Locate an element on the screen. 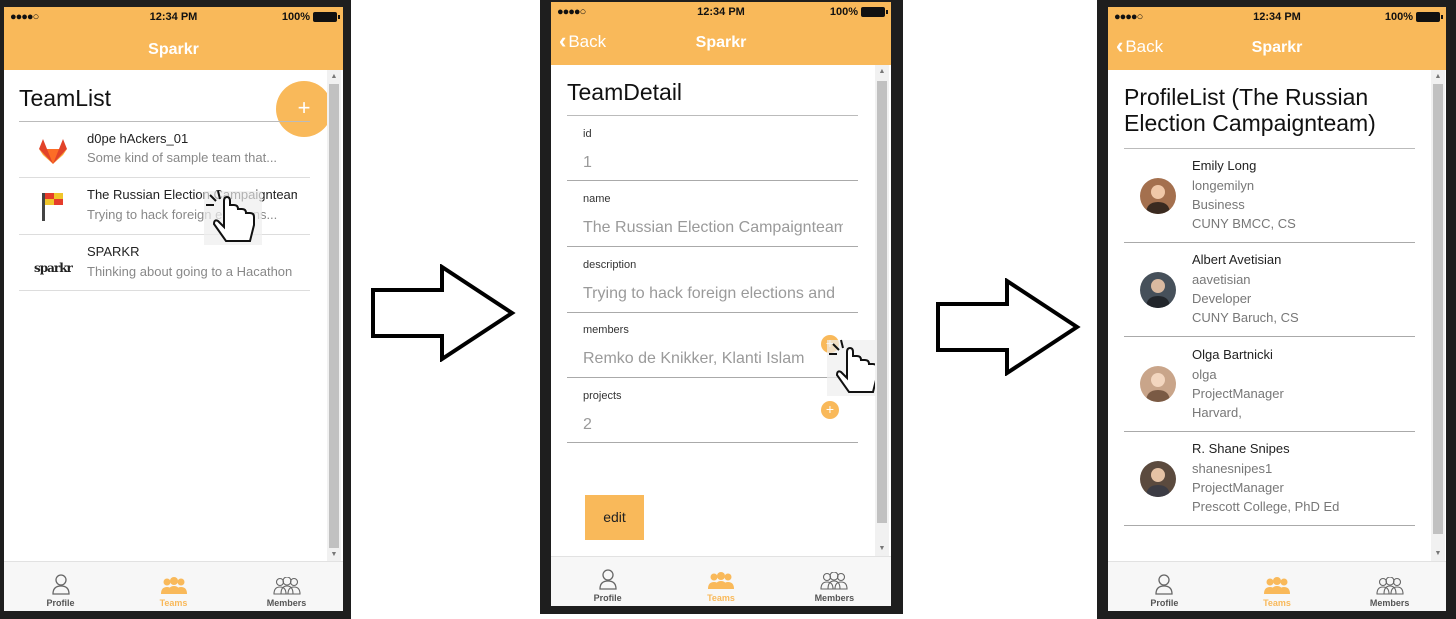 Image resolution: width=1456 pixels, height=619 pixels. field-value-name: The Russian Election Campaignteam is located at coordinates (713, 228).